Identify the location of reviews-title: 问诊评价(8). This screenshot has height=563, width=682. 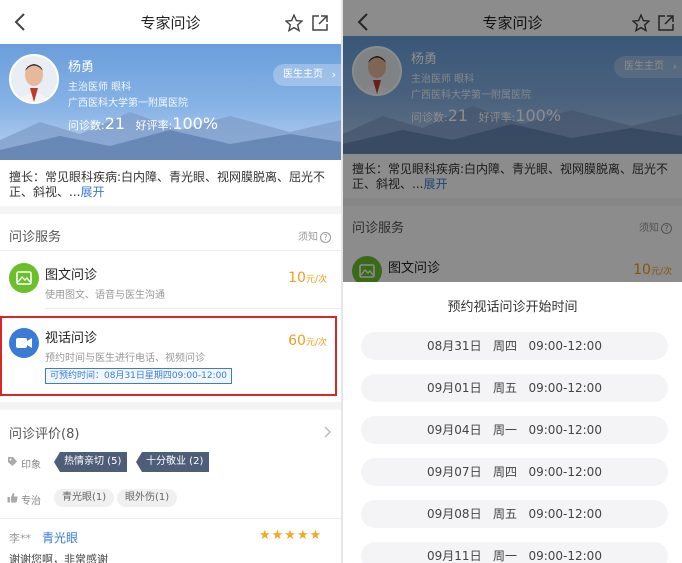
(44, 432).